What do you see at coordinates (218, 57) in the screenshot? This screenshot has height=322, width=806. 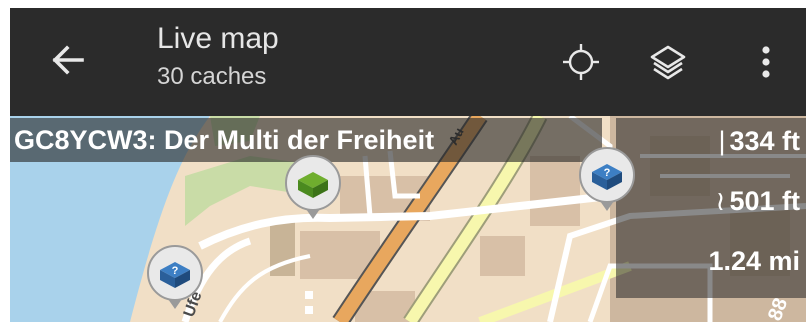 I see `title-block: Live map 30 caches` at bounding box center [218, 57].